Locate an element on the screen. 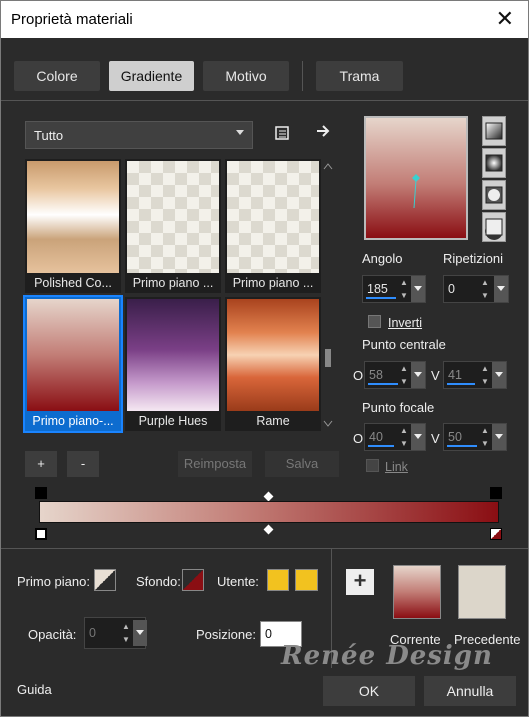  list-item-label: Purple Hues is located at coordinates (173, 421).